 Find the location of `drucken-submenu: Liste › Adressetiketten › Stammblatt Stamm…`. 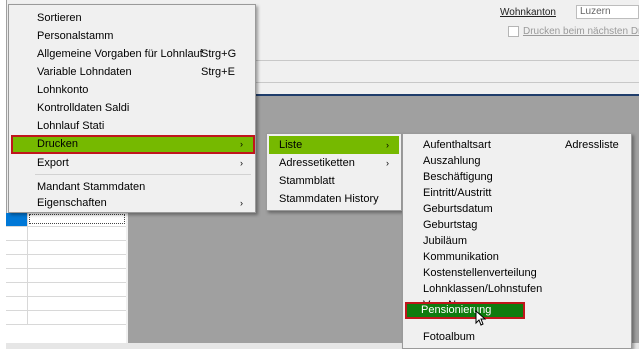

drucken-submenu: Liste › Adressetiketten › Stammblatt Stamm… is located at coordinates (334, 172).